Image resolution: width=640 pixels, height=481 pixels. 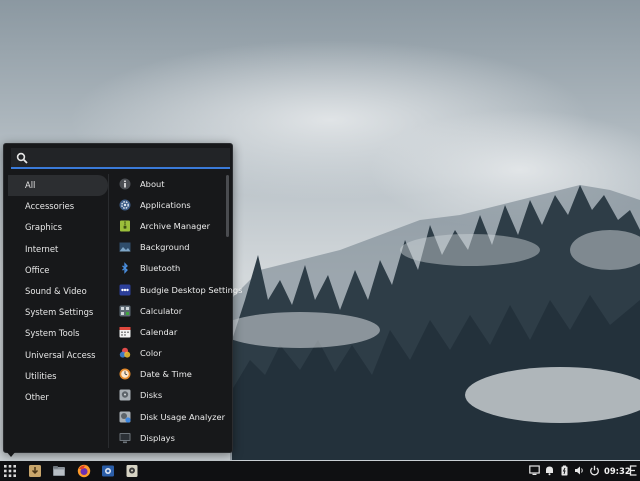 I want to click on bluetooth-icon, so click(x=125, y=268).